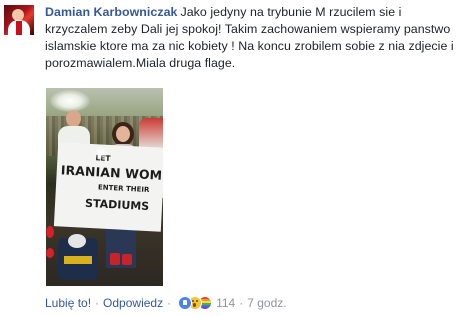 The height and width of the screenshot is (316, 464). I want to click on reaction-count: 114, so click(226, 303).